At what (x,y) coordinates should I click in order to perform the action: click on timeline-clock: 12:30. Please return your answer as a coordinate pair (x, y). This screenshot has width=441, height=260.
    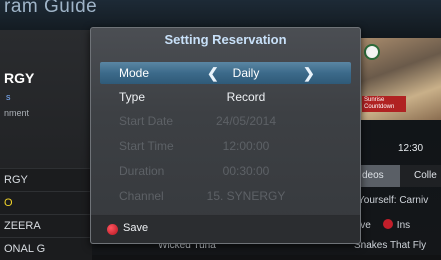
    Looking at the image, I should click on (411, 148).